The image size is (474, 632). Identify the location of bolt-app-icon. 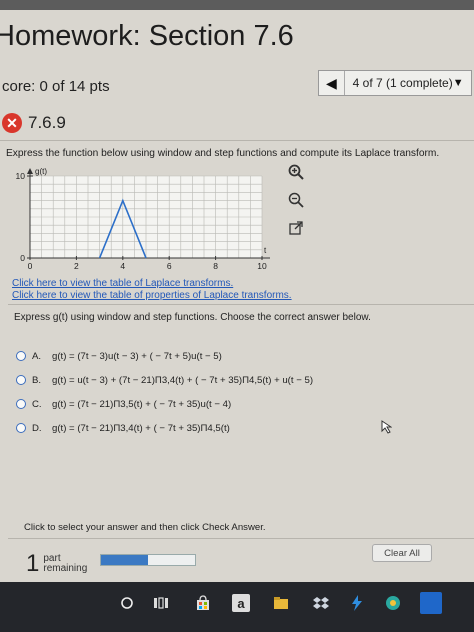
(357, 603).